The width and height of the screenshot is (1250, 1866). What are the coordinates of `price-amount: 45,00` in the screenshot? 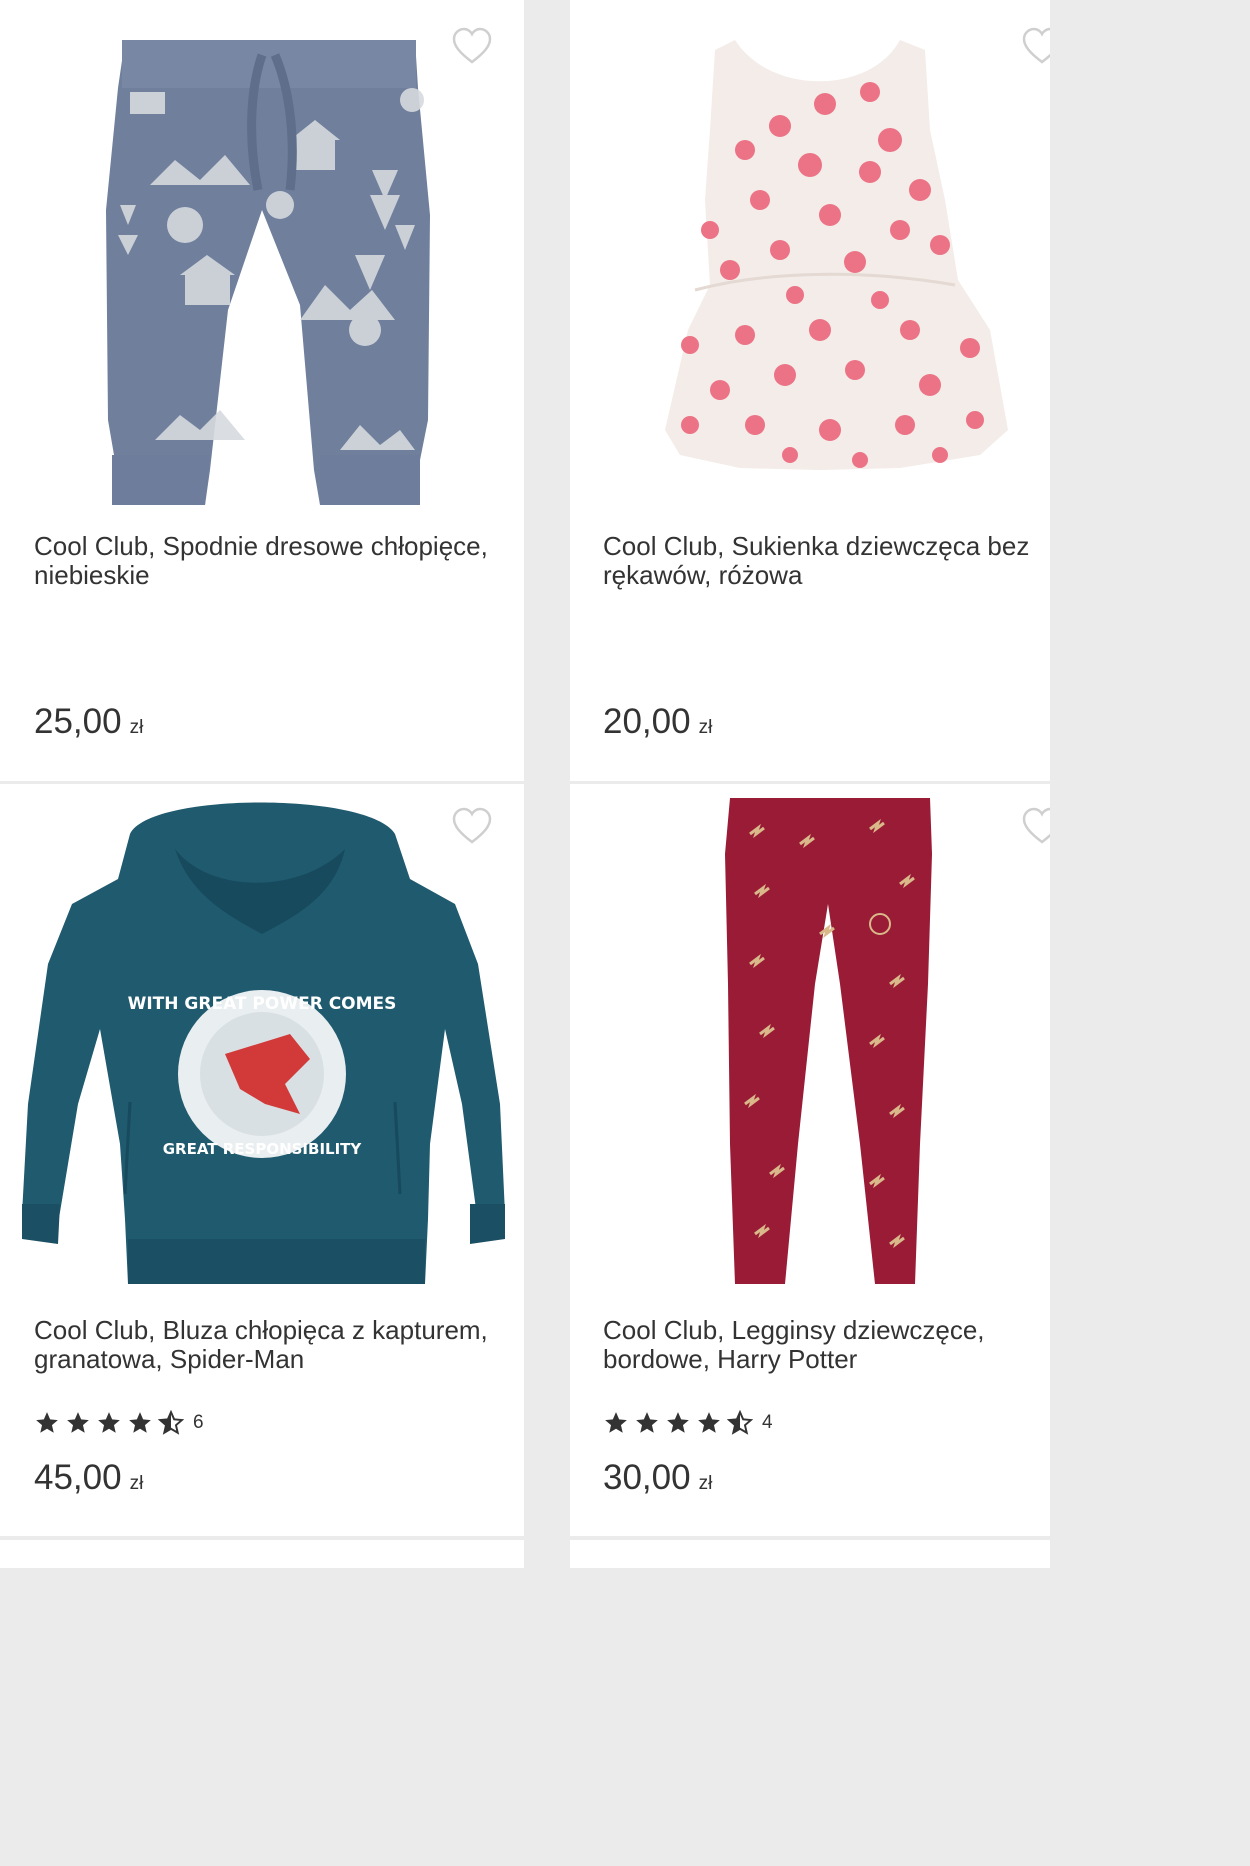 It's located at (78, 1477).